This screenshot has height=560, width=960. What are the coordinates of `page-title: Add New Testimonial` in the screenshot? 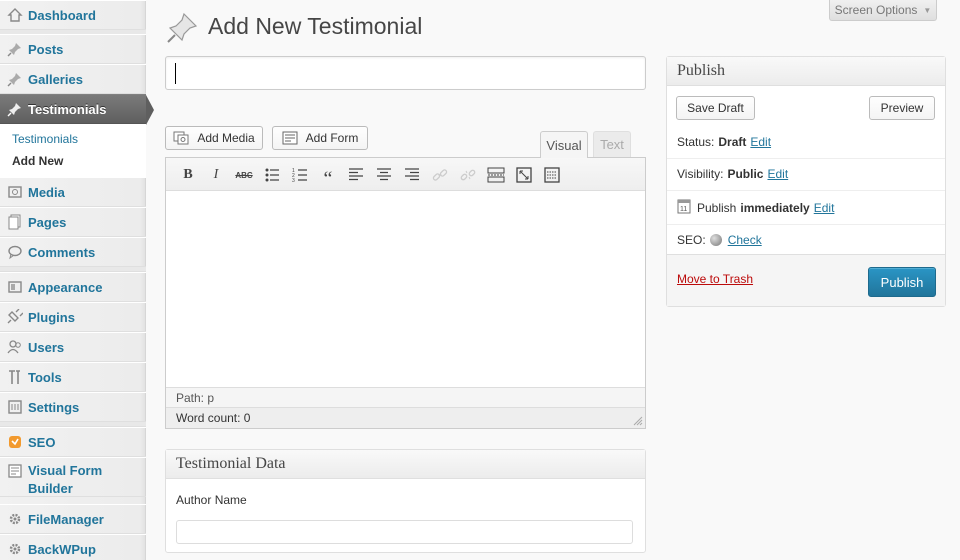 It's located at (315, 26).